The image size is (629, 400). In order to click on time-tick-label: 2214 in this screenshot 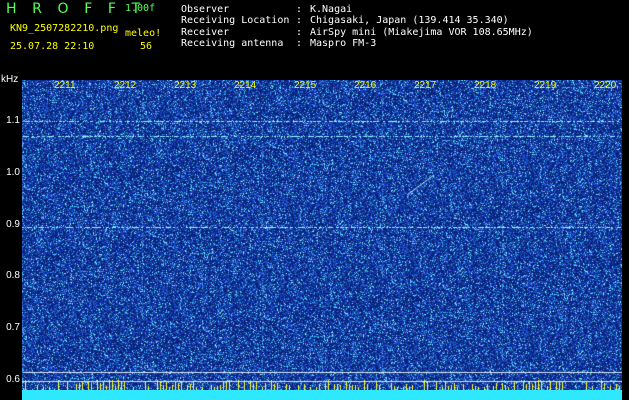, I will do `click(245, 85)`.